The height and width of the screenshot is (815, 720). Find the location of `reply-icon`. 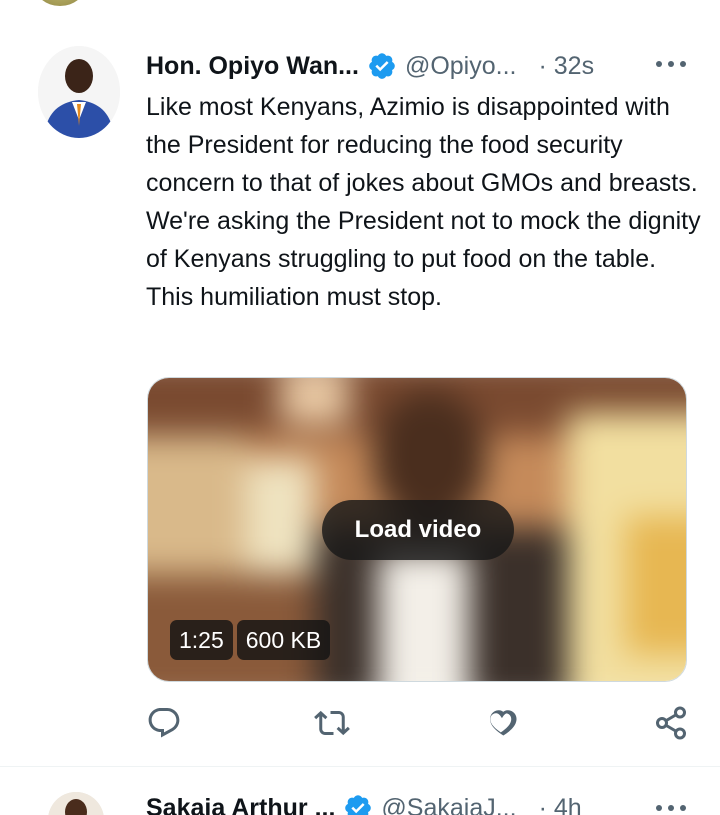

reply-icon is located at coordinates (164, 723).